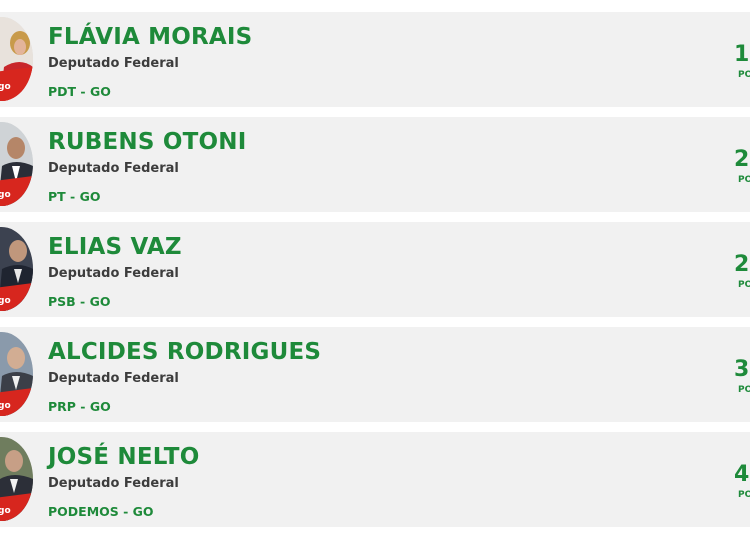 This screenshot has height=534, width=750. Describe the element at coordinates (79, 301) in the screenshot. I see `deputy-party: PSB - GO` at that location.